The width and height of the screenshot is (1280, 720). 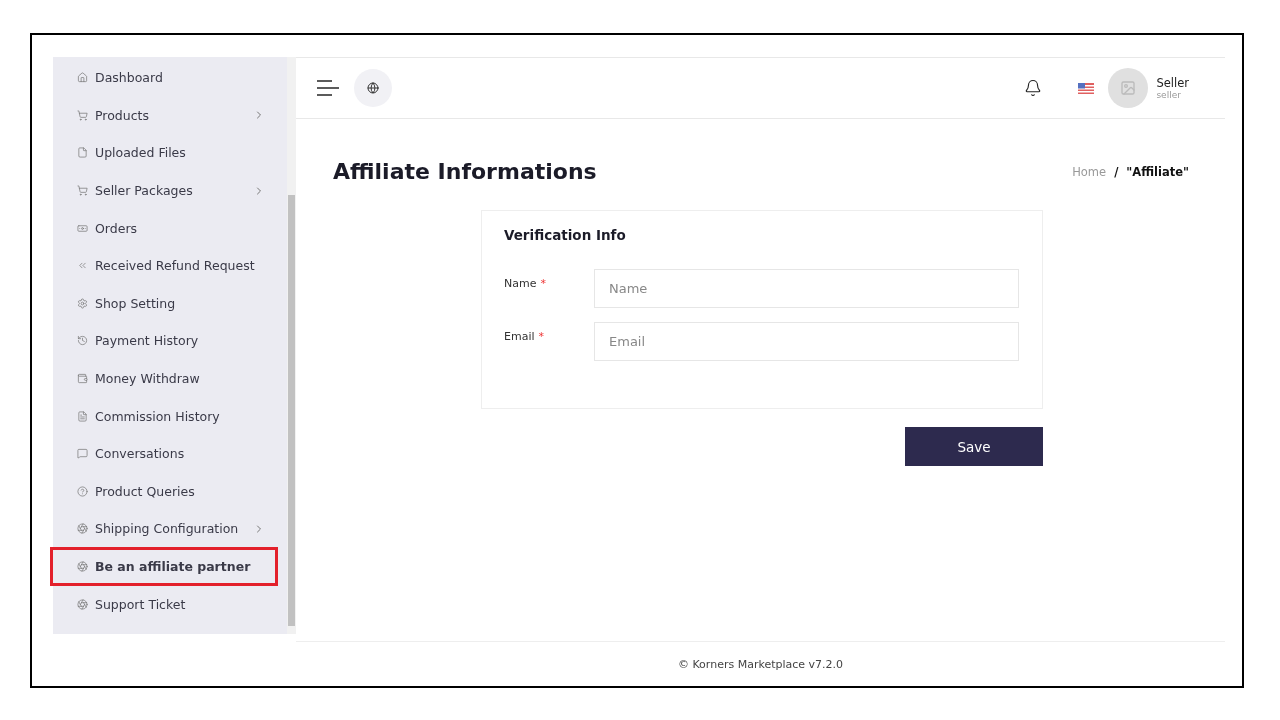 I want to click on sidebar-item: Support Ticket, so click(x=170, y=604).